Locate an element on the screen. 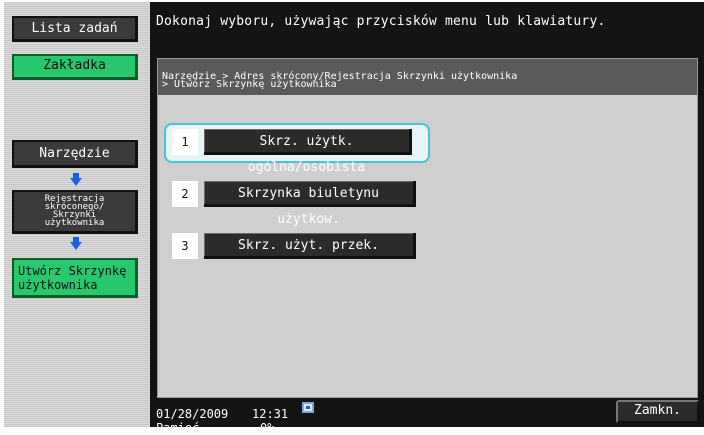 The width and height of the screenshot is (704, 435). nav-tool-label: Narzędzie is located at coordinates (74, 153).